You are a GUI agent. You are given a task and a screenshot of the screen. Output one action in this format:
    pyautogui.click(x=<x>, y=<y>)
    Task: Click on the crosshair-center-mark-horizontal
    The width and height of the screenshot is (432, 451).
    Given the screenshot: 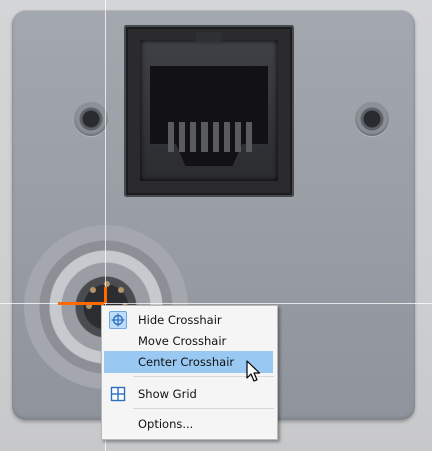 What is the action you would take?
    pyautogui.click(x=81, y=303)
    